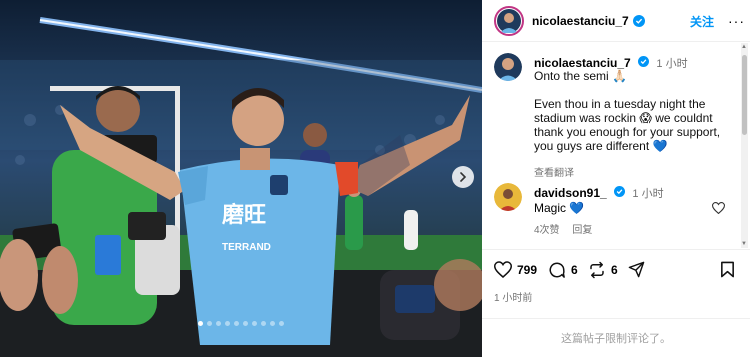 The image size is (750, 357). What do you see at coordinates (580, 21) in the screenshot?
I see `author-username: nicolaestanciu_7` at bounding box center [580, 21].